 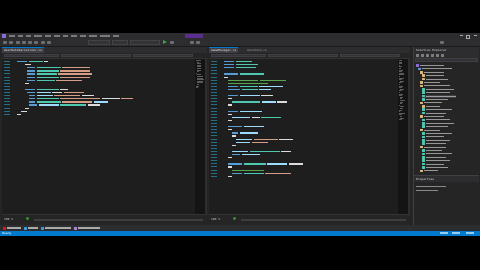 I want to click on attach-icon, so click(x=172, y=42).